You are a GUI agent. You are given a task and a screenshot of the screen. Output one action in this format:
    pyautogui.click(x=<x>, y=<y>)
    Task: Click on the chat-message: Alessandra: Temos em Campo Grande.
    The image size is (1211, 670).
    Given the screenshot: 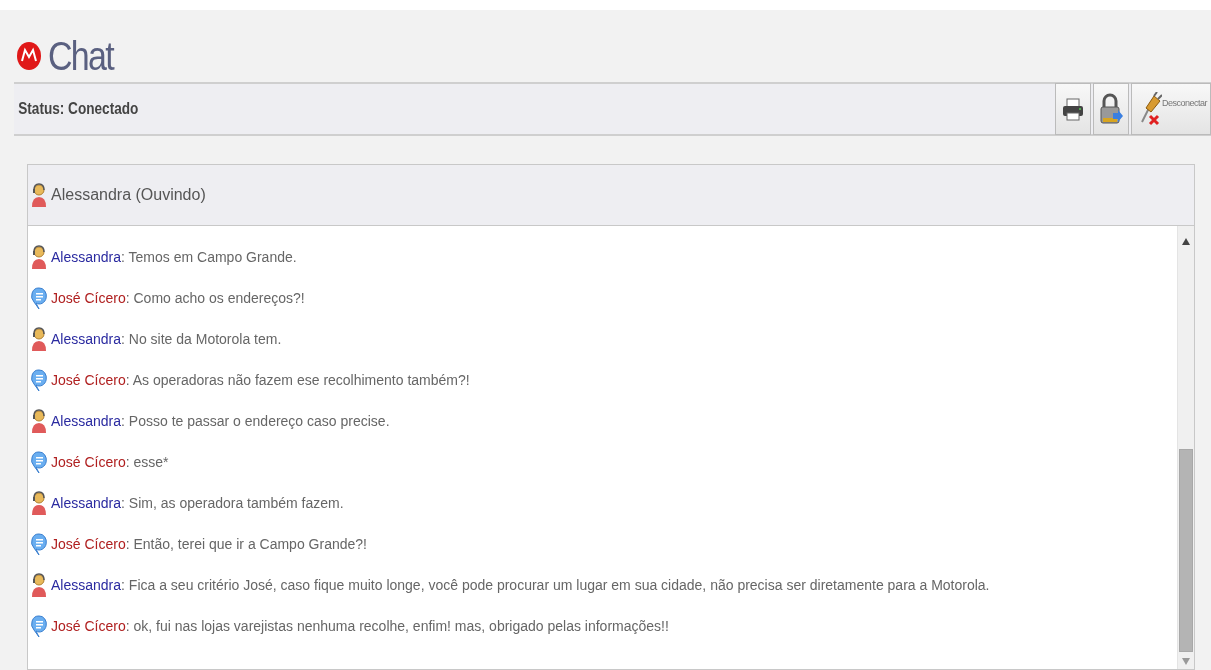 What is the action you would take?
    pyautogui.click(x=174, y=256)
    